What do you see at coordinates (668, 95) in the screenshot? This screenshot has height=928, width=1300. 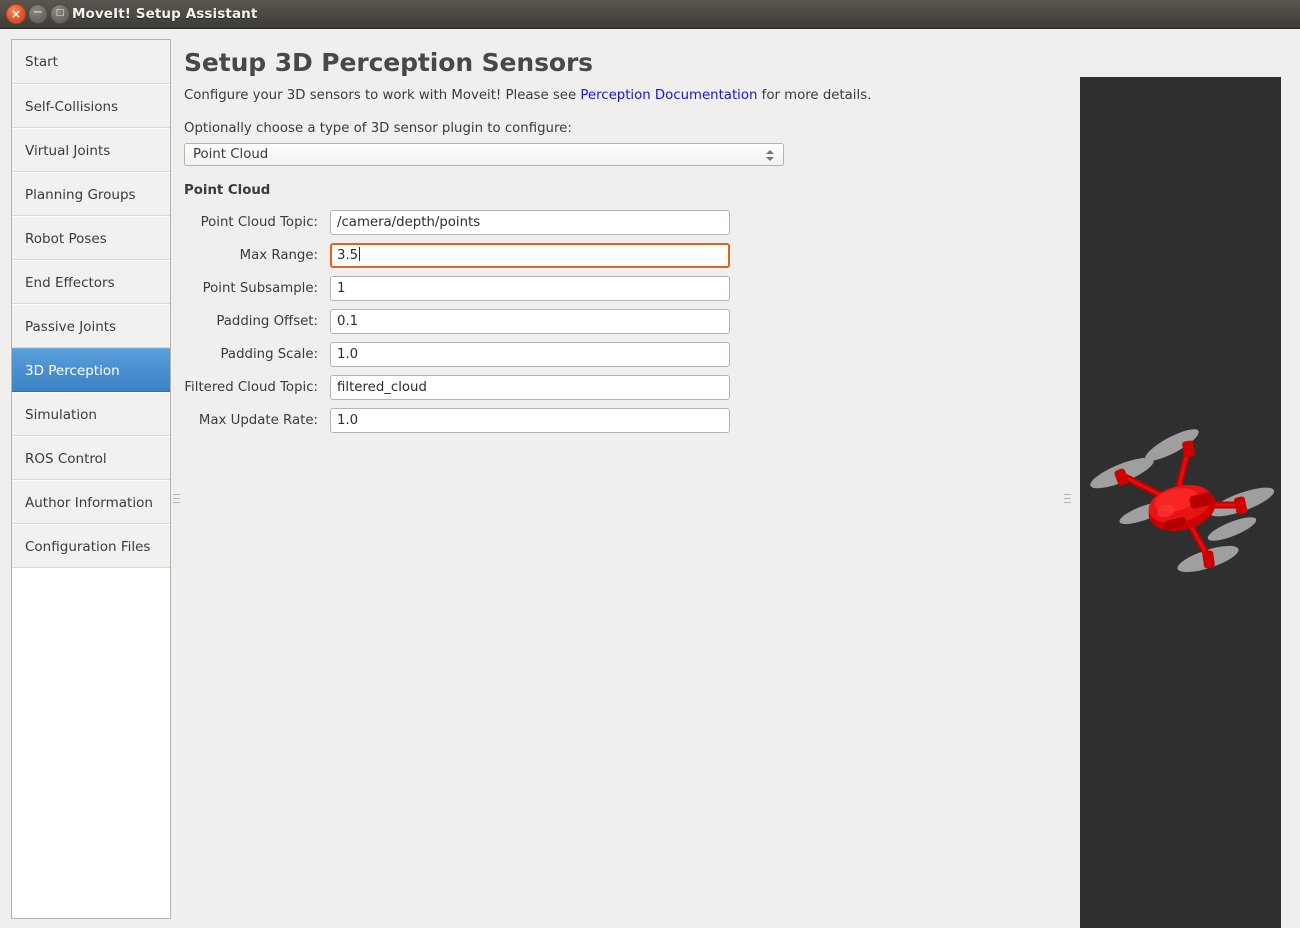 I see `perception-documentation-link: Perception Documentation` at bounding box center [668, 95].